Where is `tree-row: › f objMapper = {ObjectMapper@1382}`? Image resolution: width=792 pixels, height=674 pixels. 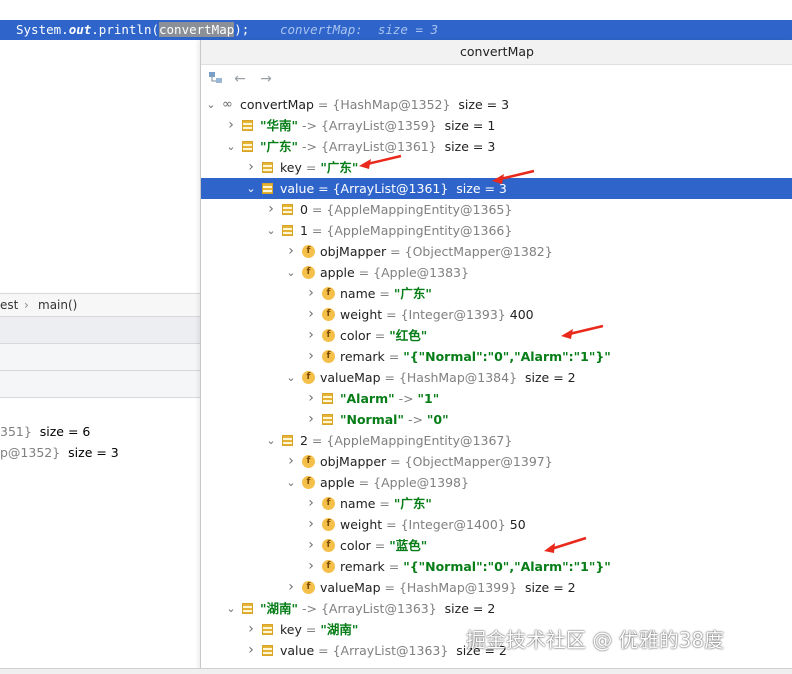 tree-row: › f objMapper = {ObjectMapper@1382} is located at coordinates (496, 251).